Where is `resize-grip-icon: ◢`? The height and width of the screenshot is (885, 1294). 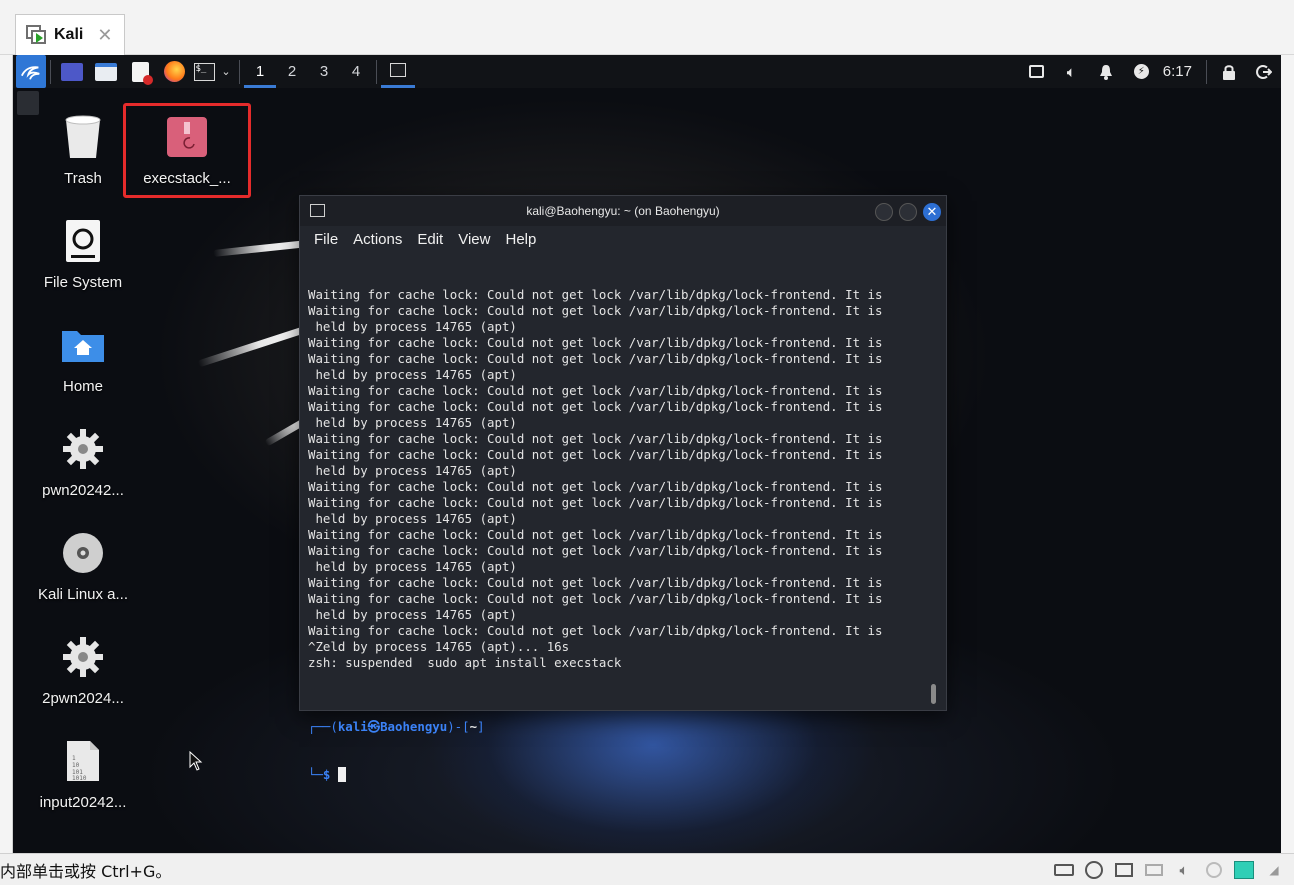
resize-grip-icon: ◢ is located at coordinates (1274, 870).